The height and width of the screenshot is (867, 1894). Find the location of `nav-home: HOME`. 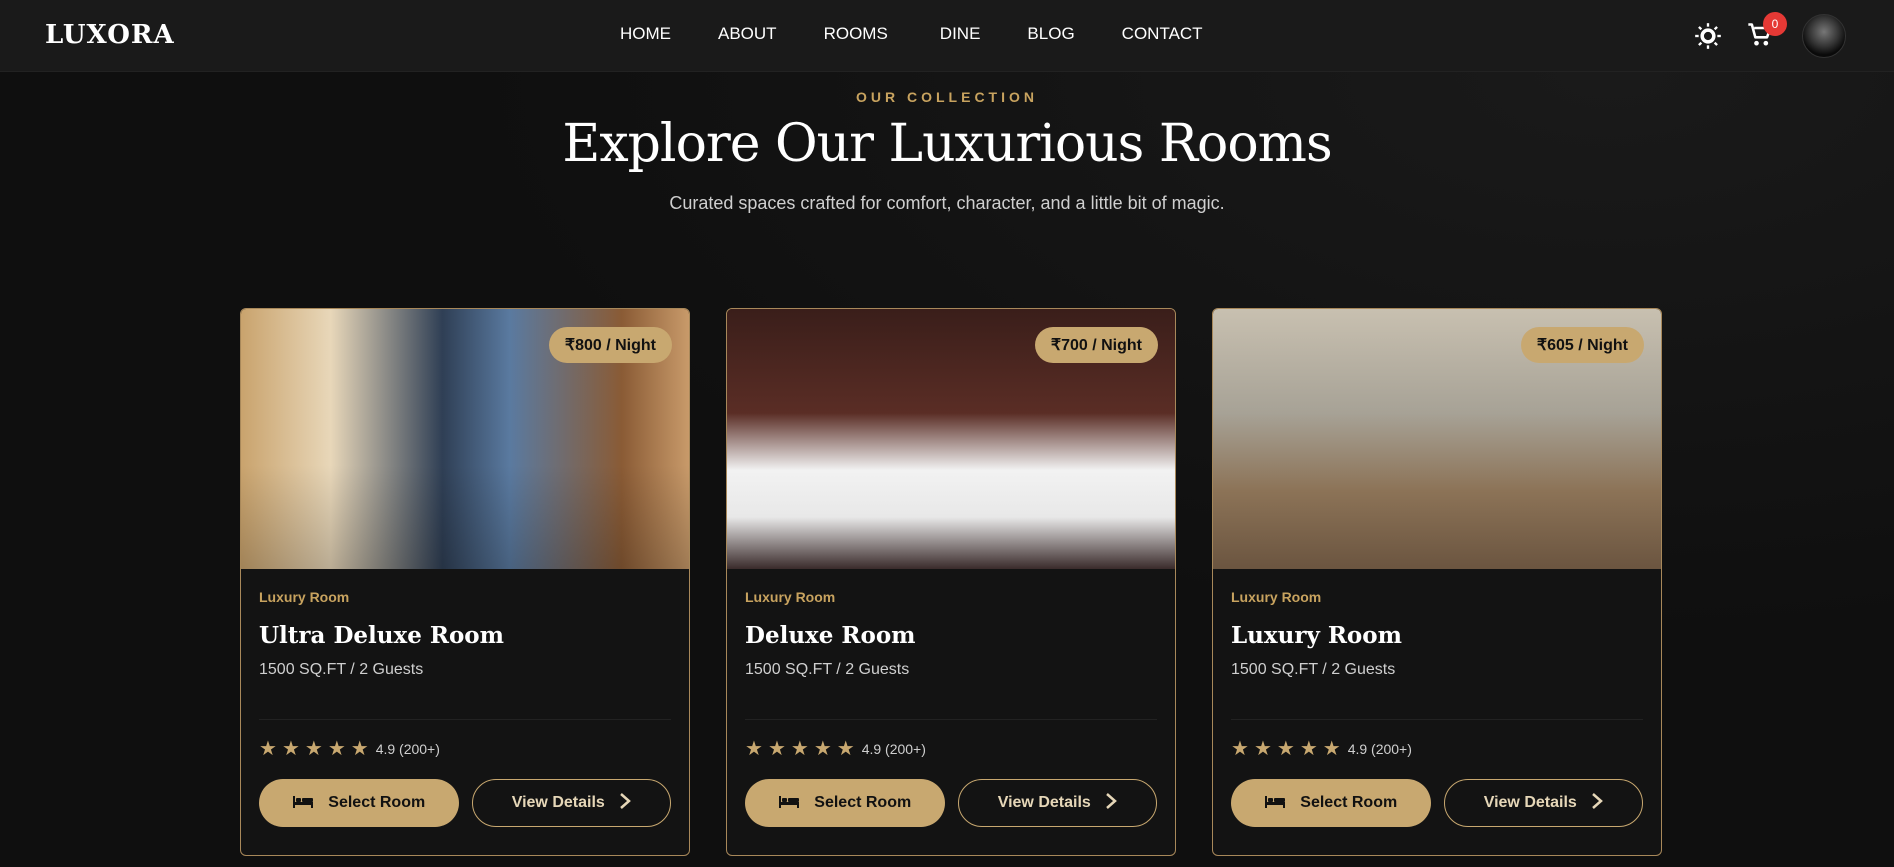

nav-home: HOME is located at coordinates (645, 34).